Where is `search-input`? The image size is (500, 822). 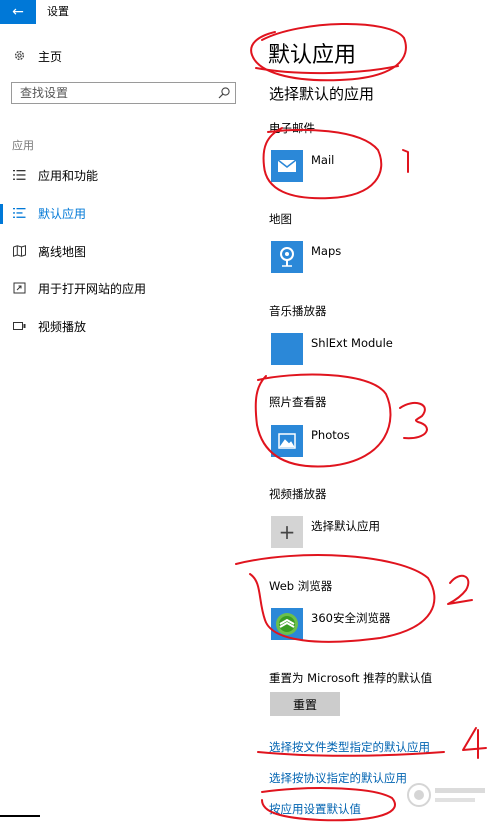 search-input is located at coordinates (112, 93).